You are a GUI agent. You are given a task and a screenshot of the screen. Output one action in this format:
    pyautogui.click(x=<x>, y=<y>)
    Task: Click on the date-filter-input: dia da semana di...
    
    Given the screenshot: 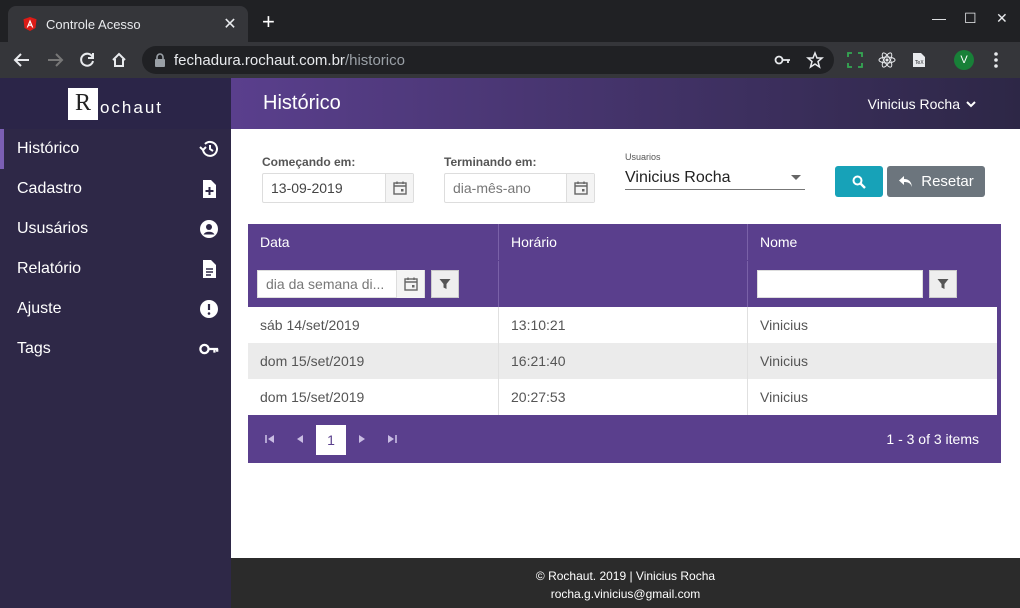 What is the action you would take?
    pyautogui.click(x=341, y=284)
    